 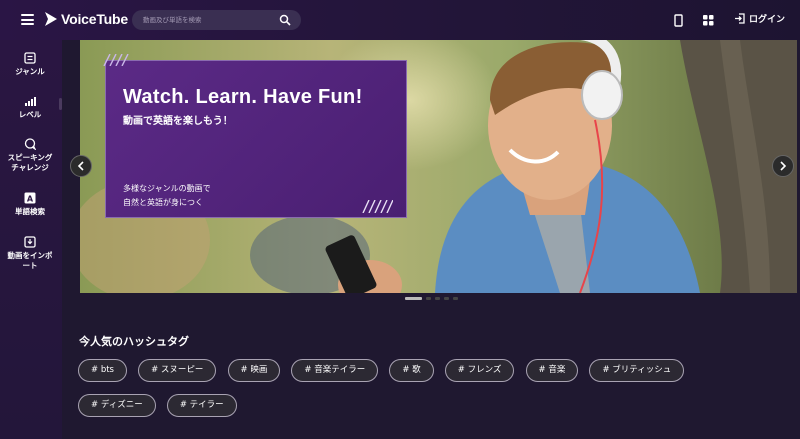 I want to click on hashtag-chip: # bts, so click(x=102, y=370).